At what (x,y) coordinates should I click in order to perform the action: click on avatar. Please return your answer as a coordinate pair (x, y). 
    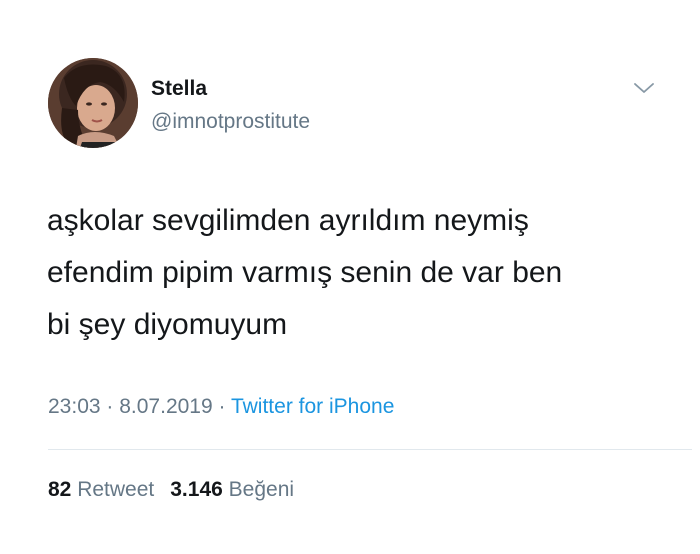
    Looking at the image, I should click on (93, 103).